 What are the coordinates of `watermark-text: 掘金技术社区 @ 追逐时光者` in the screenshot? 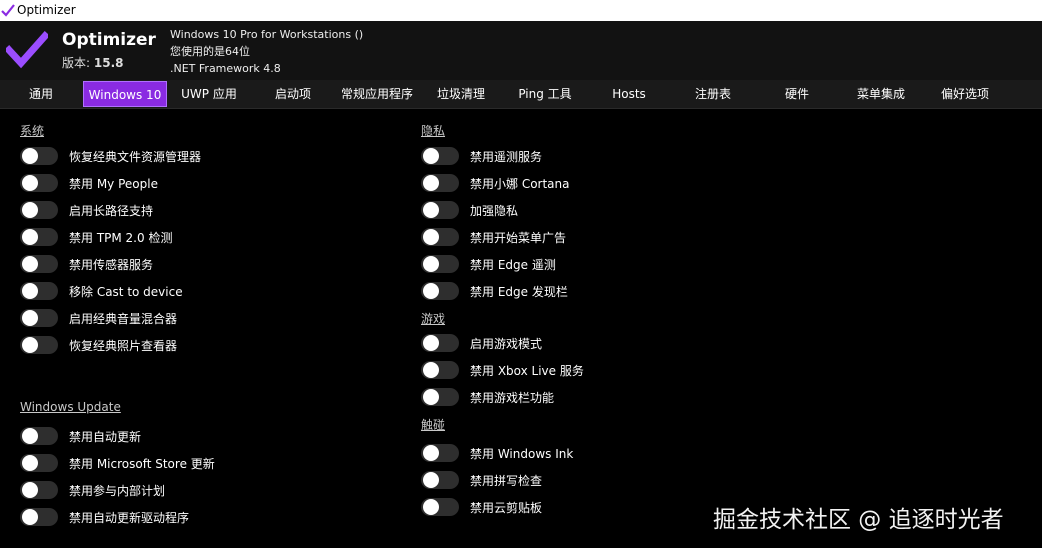 It's located at (858, 520).